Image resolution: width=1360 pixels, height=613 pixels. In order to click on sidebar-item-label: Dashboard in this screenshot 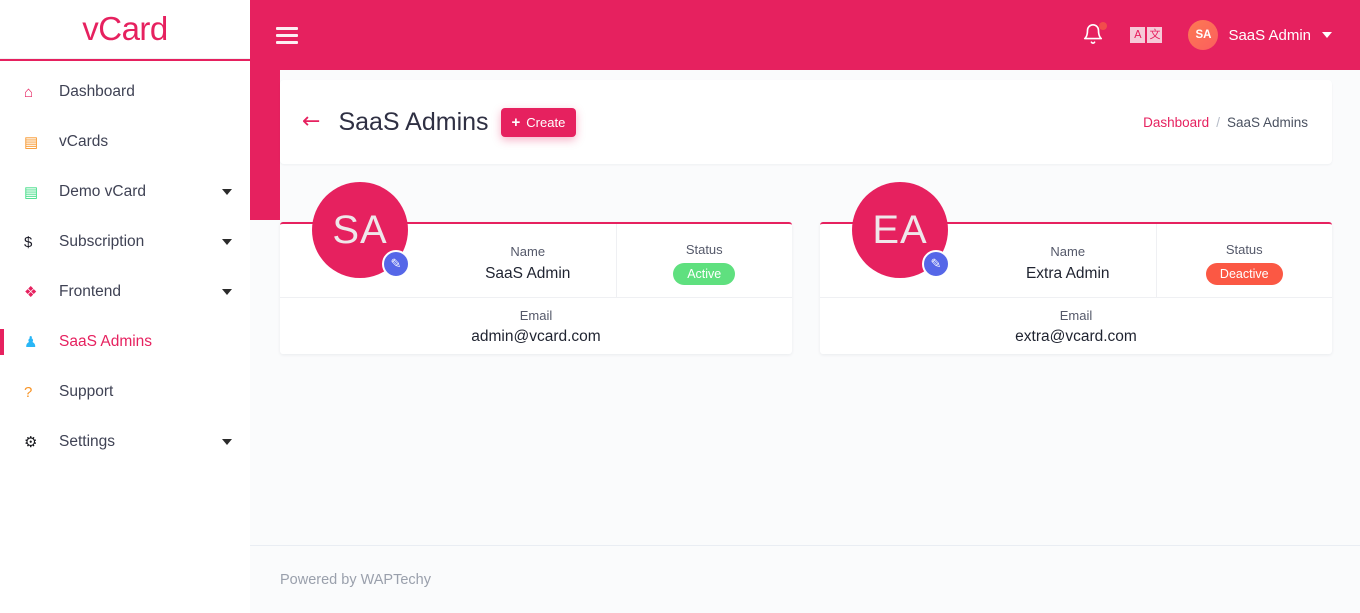, I will do `click(97, 91)`.